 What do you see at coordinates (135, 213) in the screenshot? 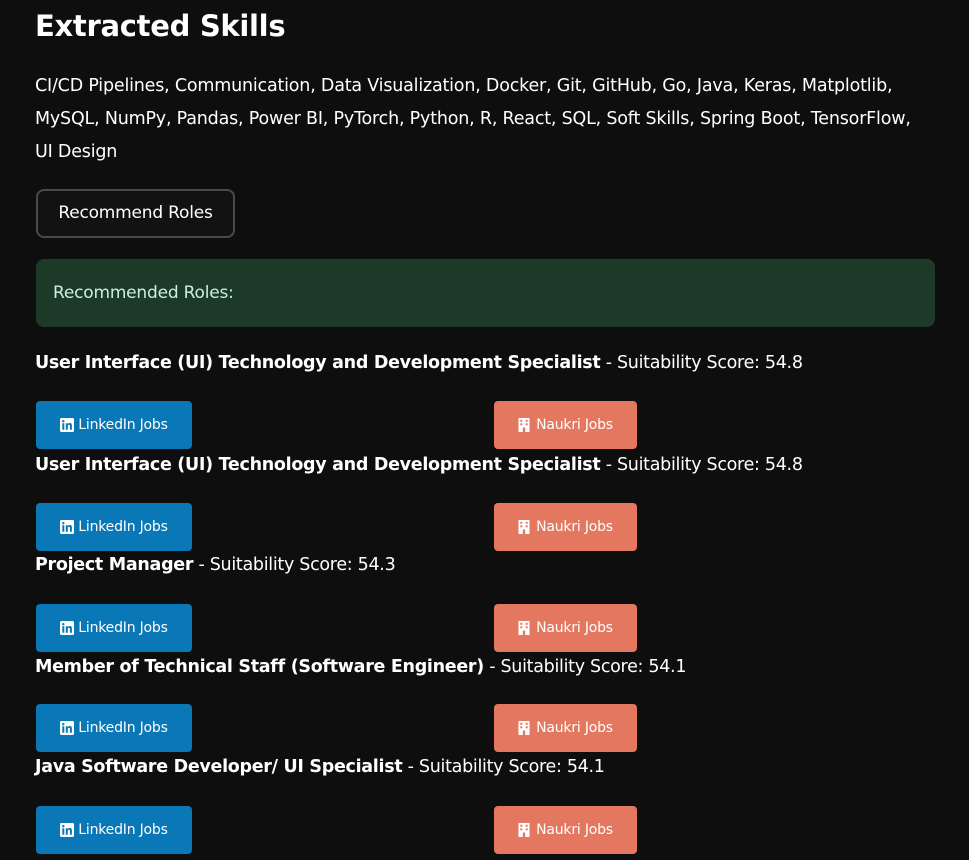
I see `recommend-roles-button: Recommend Roles` at bounding box center [135, 213].